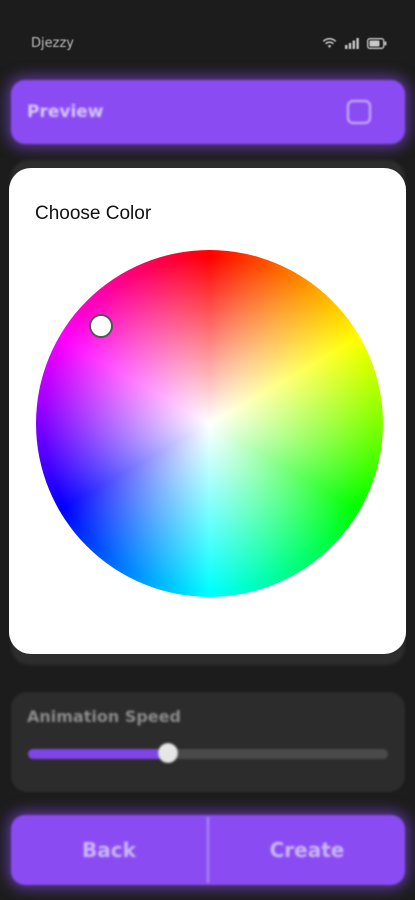 The height and width of the screenshot is (900, 415). What do you see at coordinates (98, 754) in the screenshot?
I see `slider-fill` at bounding box center [98, 754].